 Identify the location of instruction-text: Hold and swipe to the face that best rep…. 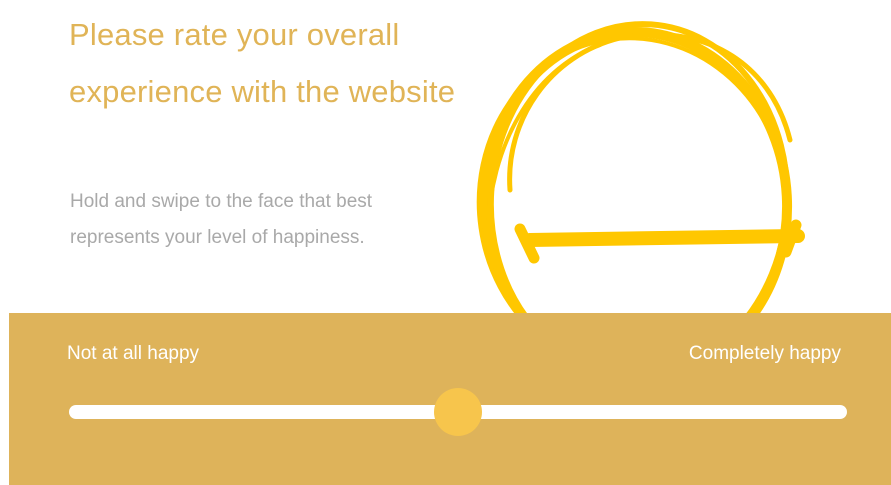
(221, 219).